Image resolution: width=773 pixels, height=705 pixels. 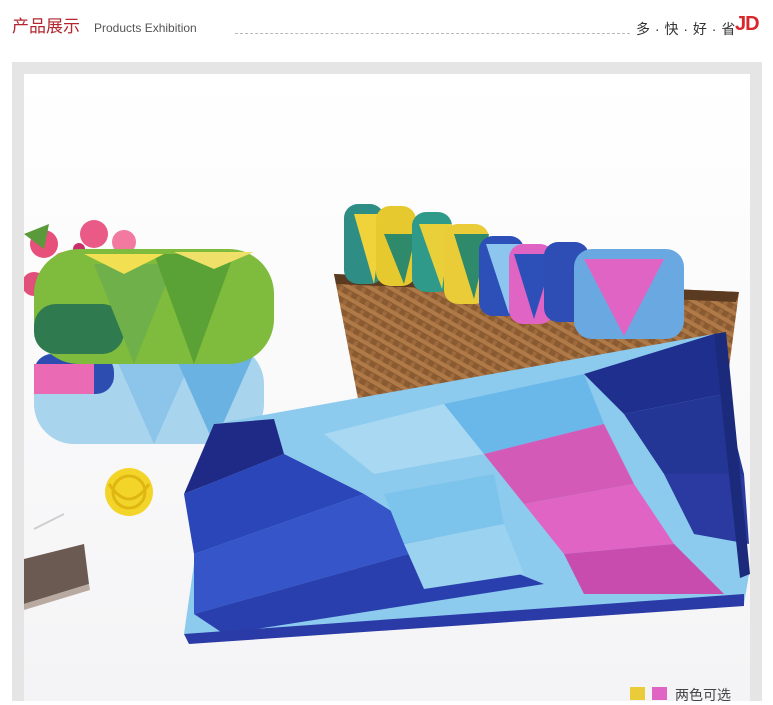 What do you see at coordinates (154, 346) in the screenshot?
I see `towel-stack` at bounding box center [154, 346].